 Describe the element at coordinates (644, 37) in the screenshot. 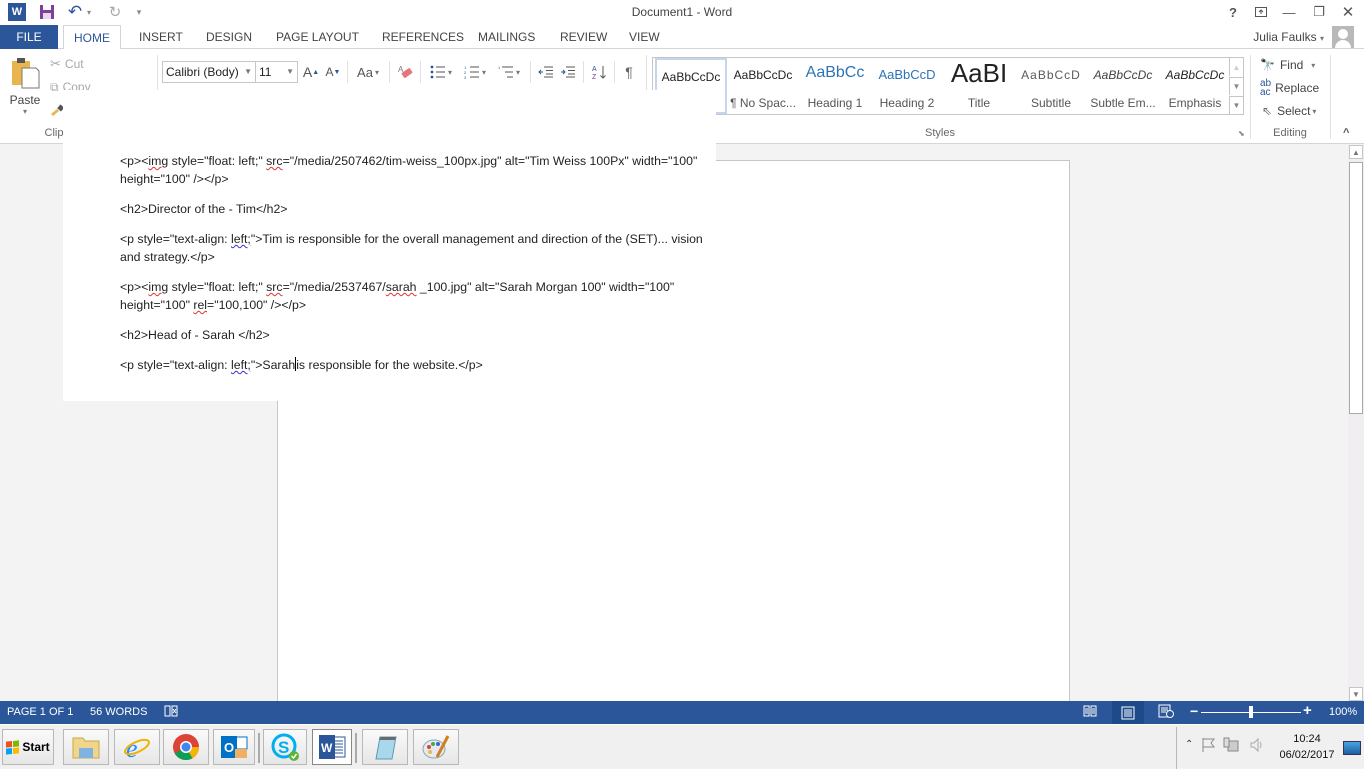

I see `tab-view: VIEW` at that location.